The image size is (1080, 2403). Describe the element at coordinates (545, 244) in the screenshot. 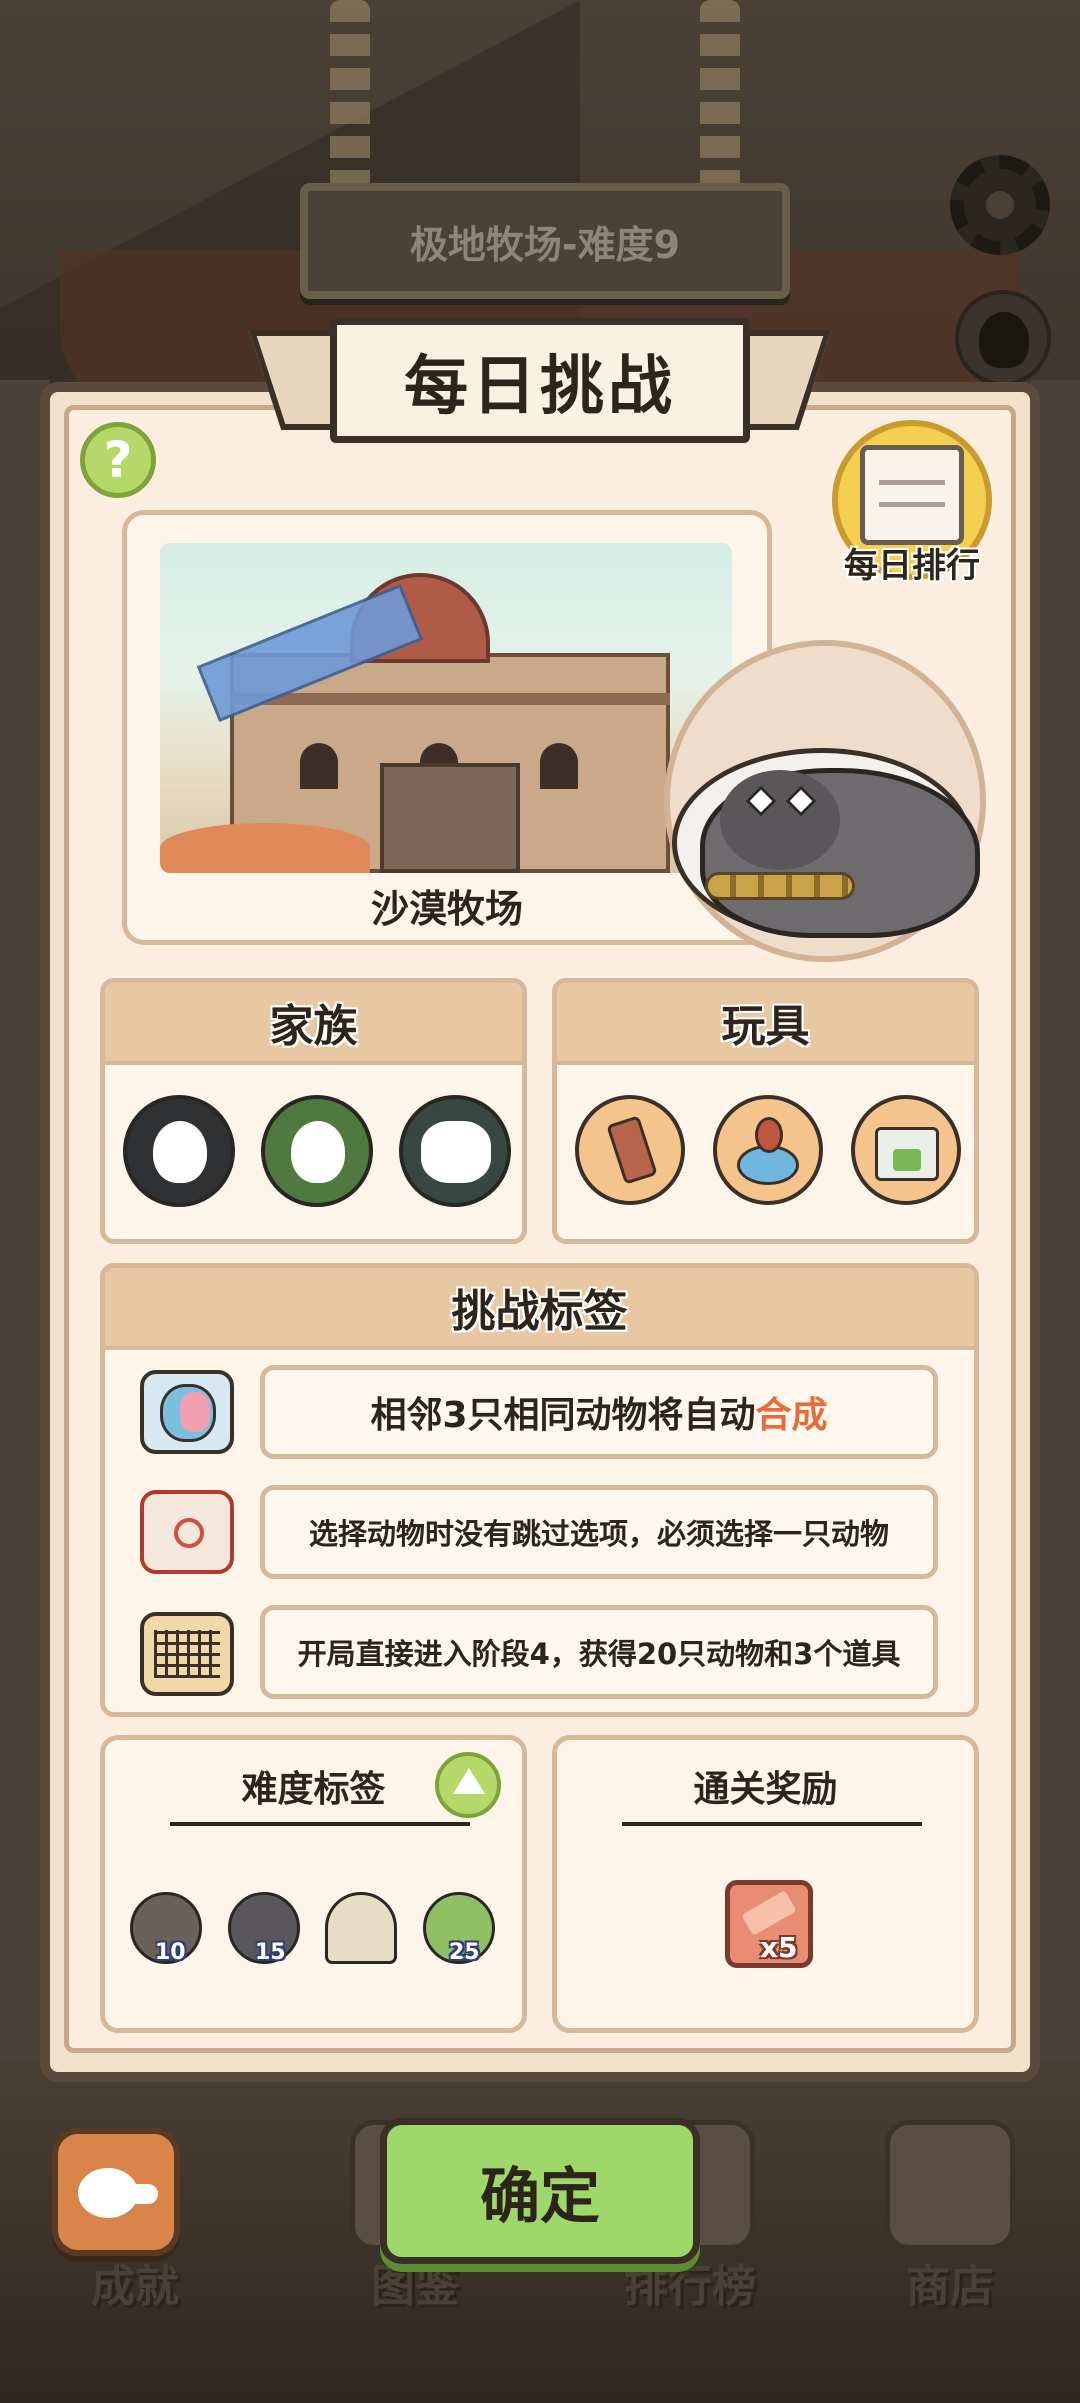

I see `level-sign-text: 极地牧场-难度9` at that location.